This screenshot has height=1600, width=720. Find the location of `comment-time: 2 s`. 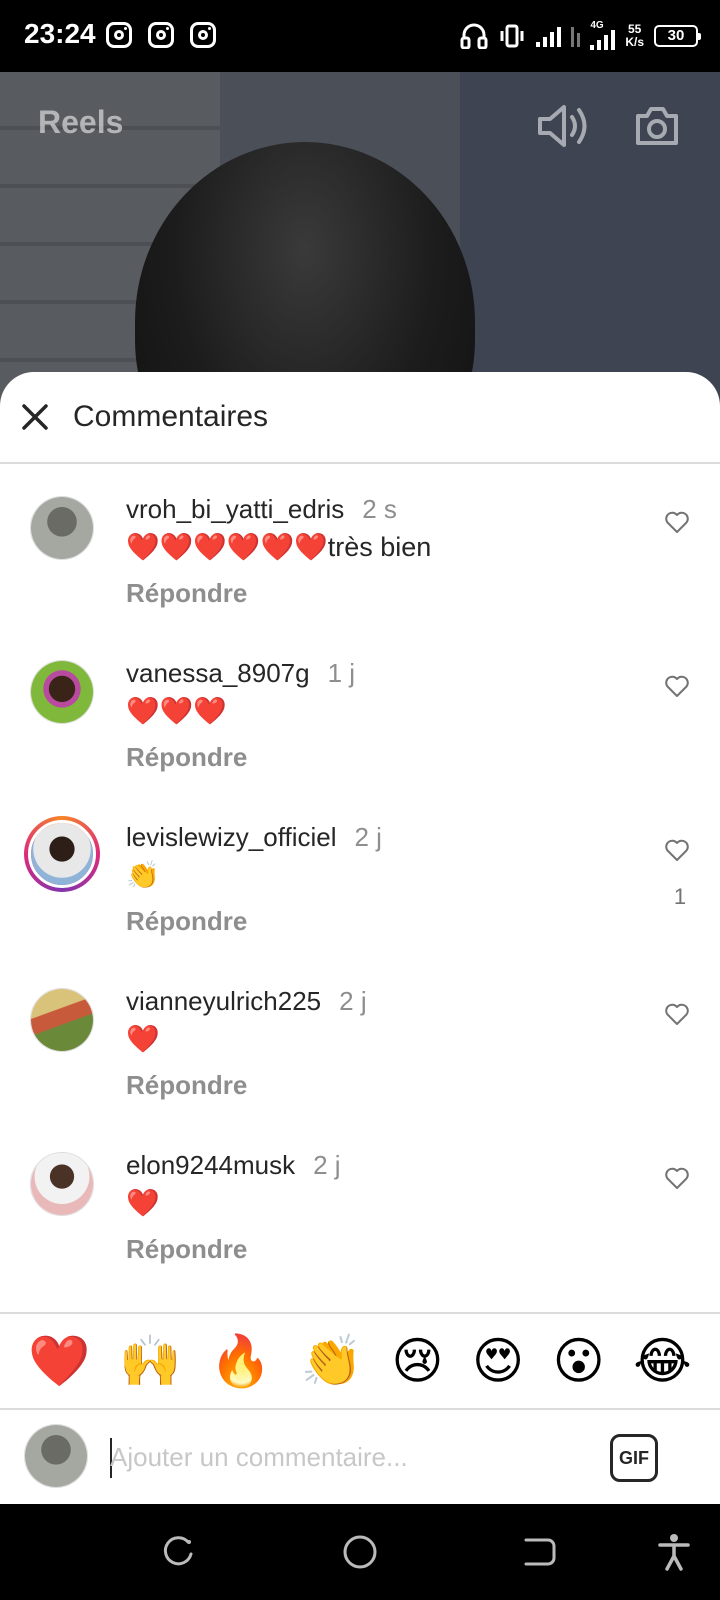

comment-time: 2 s is located at coordinates (379, 509).